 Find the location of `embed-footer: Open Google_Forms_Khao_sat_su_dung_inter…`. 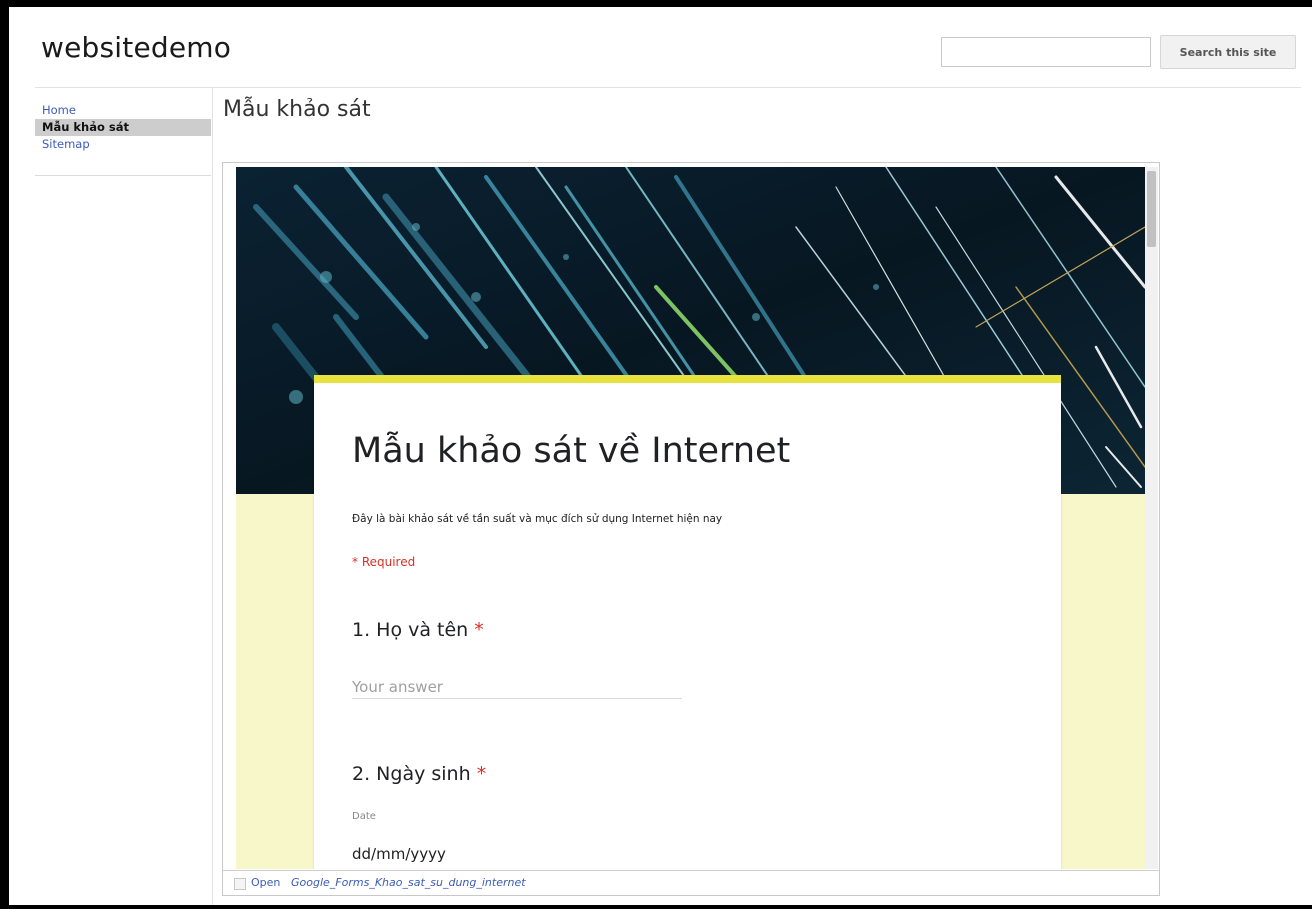

embed-footer: Open Google_Forms_Khao_sat_su_dung_inter… is located at coordinates (691, 882).